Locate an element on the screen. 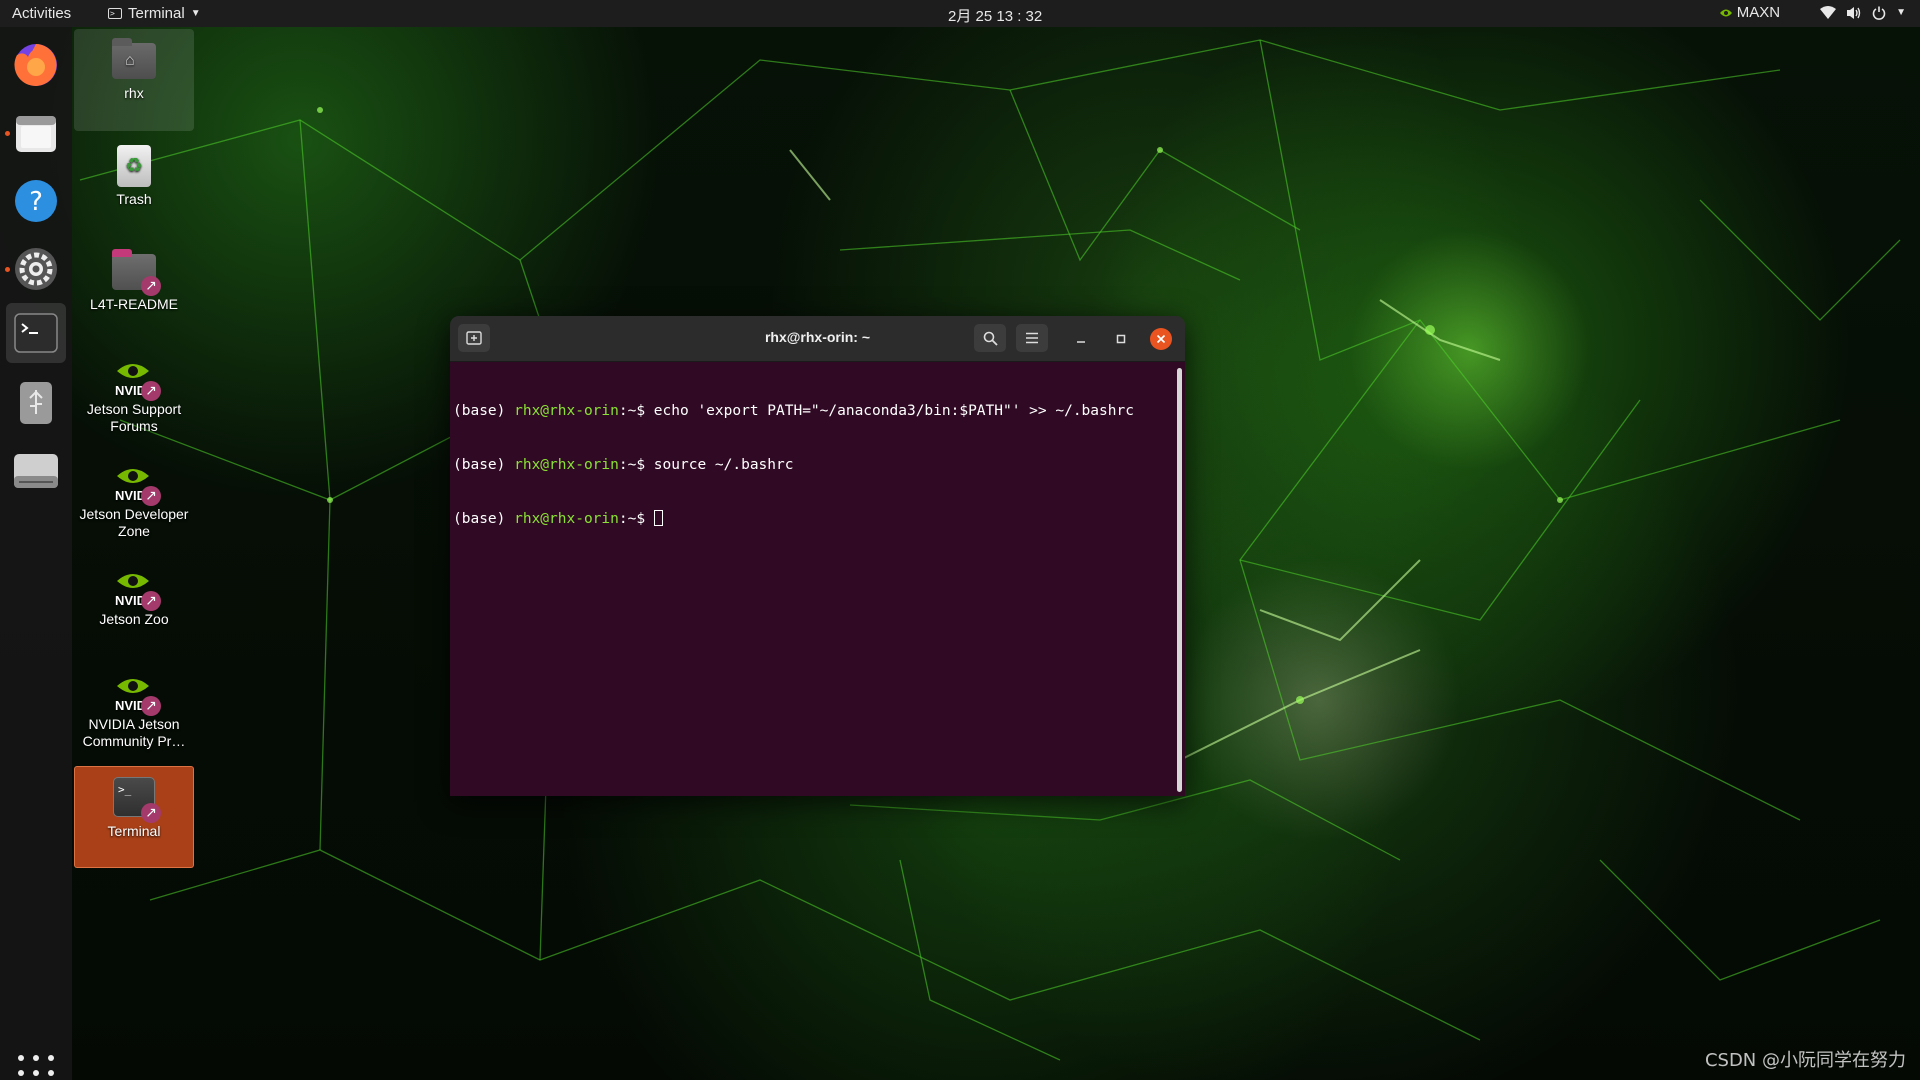 This screenshot has height=1080, width=1920. dock-firefox is located at coordinates (36, 65).